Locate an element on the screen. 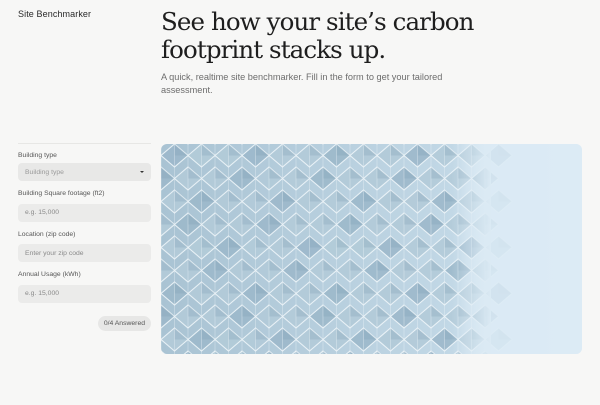 The image size is (600, 405). square-footage-input is located at coordinates (84, 212).